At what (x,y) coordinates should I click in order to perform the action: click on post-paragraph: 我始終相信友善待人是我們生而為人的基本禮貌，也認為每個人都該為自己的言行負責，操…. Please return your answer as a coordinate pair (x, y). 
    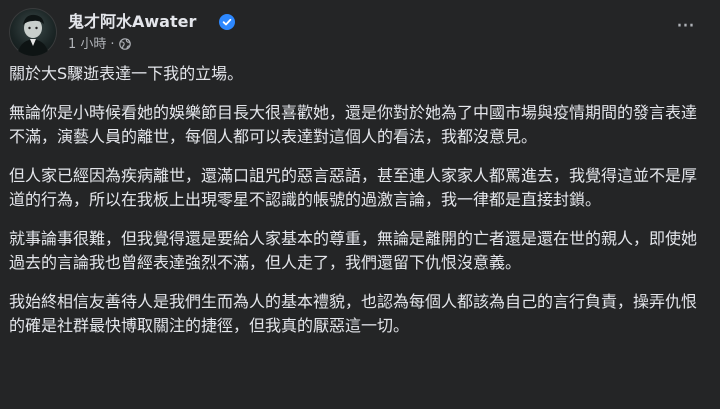
    Looking at the image, I should click on (353, 313).